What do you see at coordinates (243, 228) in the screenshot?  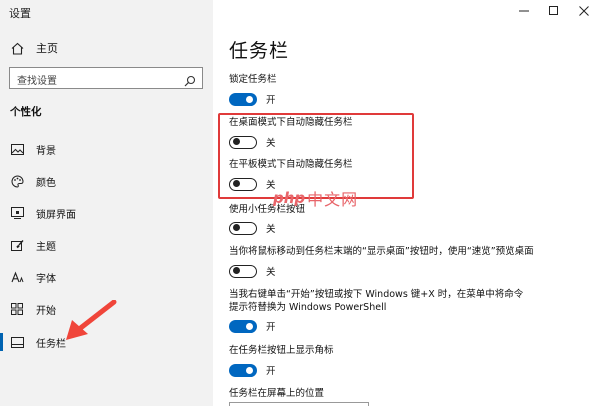 I see `small-buttons-toggle` at bounding box center [243, 228].